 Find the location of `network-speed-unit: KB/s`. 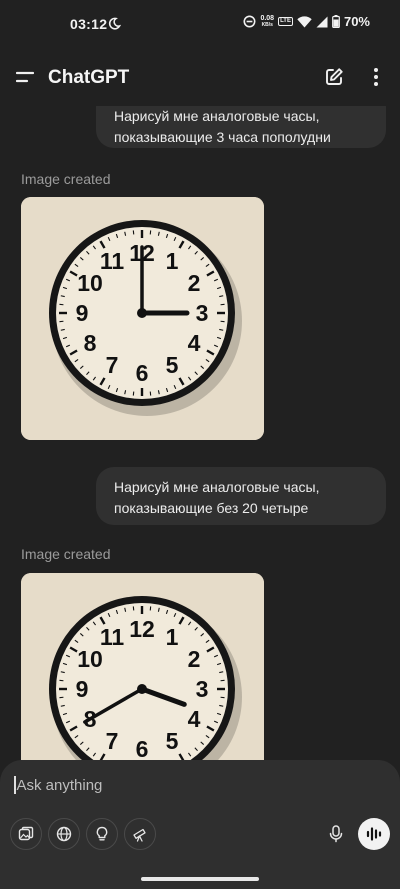

network-speed-unit: KB/s is located at coordinates (267, 24).